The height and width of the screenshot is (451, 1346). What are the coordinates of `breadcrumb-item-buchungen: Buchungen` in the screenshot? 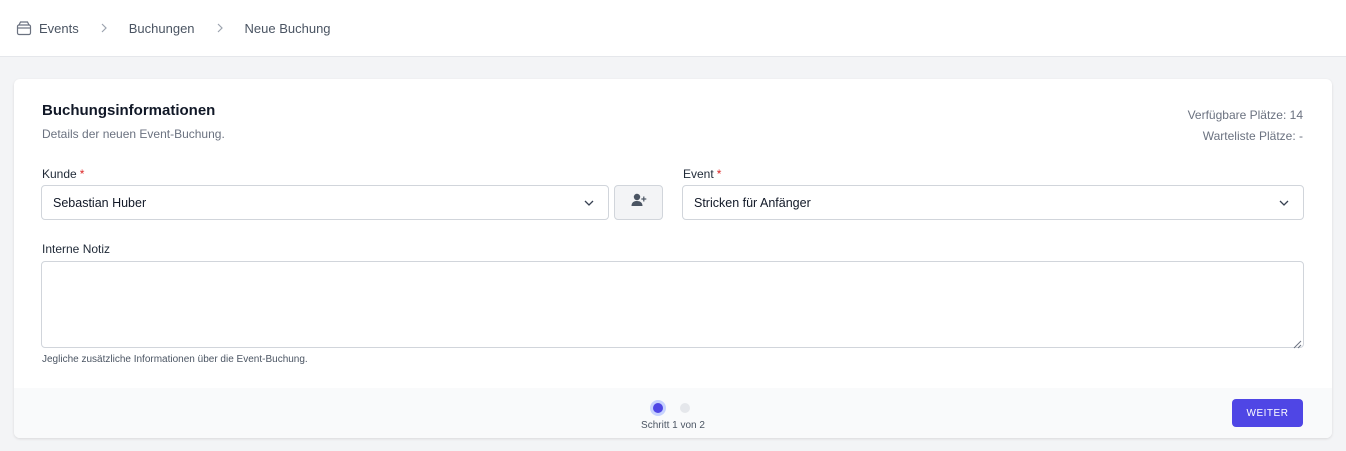 It's located at (162, 28).